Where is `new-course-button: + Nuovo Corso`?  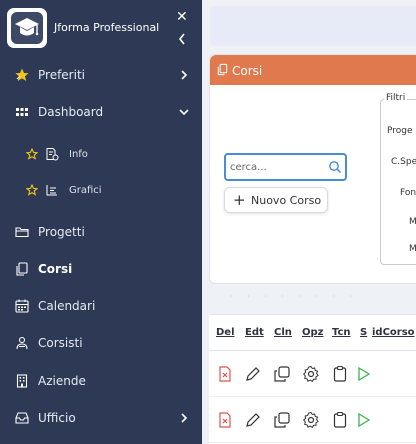 new-course-button: + Nuovo Corso is located at coordinates (276, 200).